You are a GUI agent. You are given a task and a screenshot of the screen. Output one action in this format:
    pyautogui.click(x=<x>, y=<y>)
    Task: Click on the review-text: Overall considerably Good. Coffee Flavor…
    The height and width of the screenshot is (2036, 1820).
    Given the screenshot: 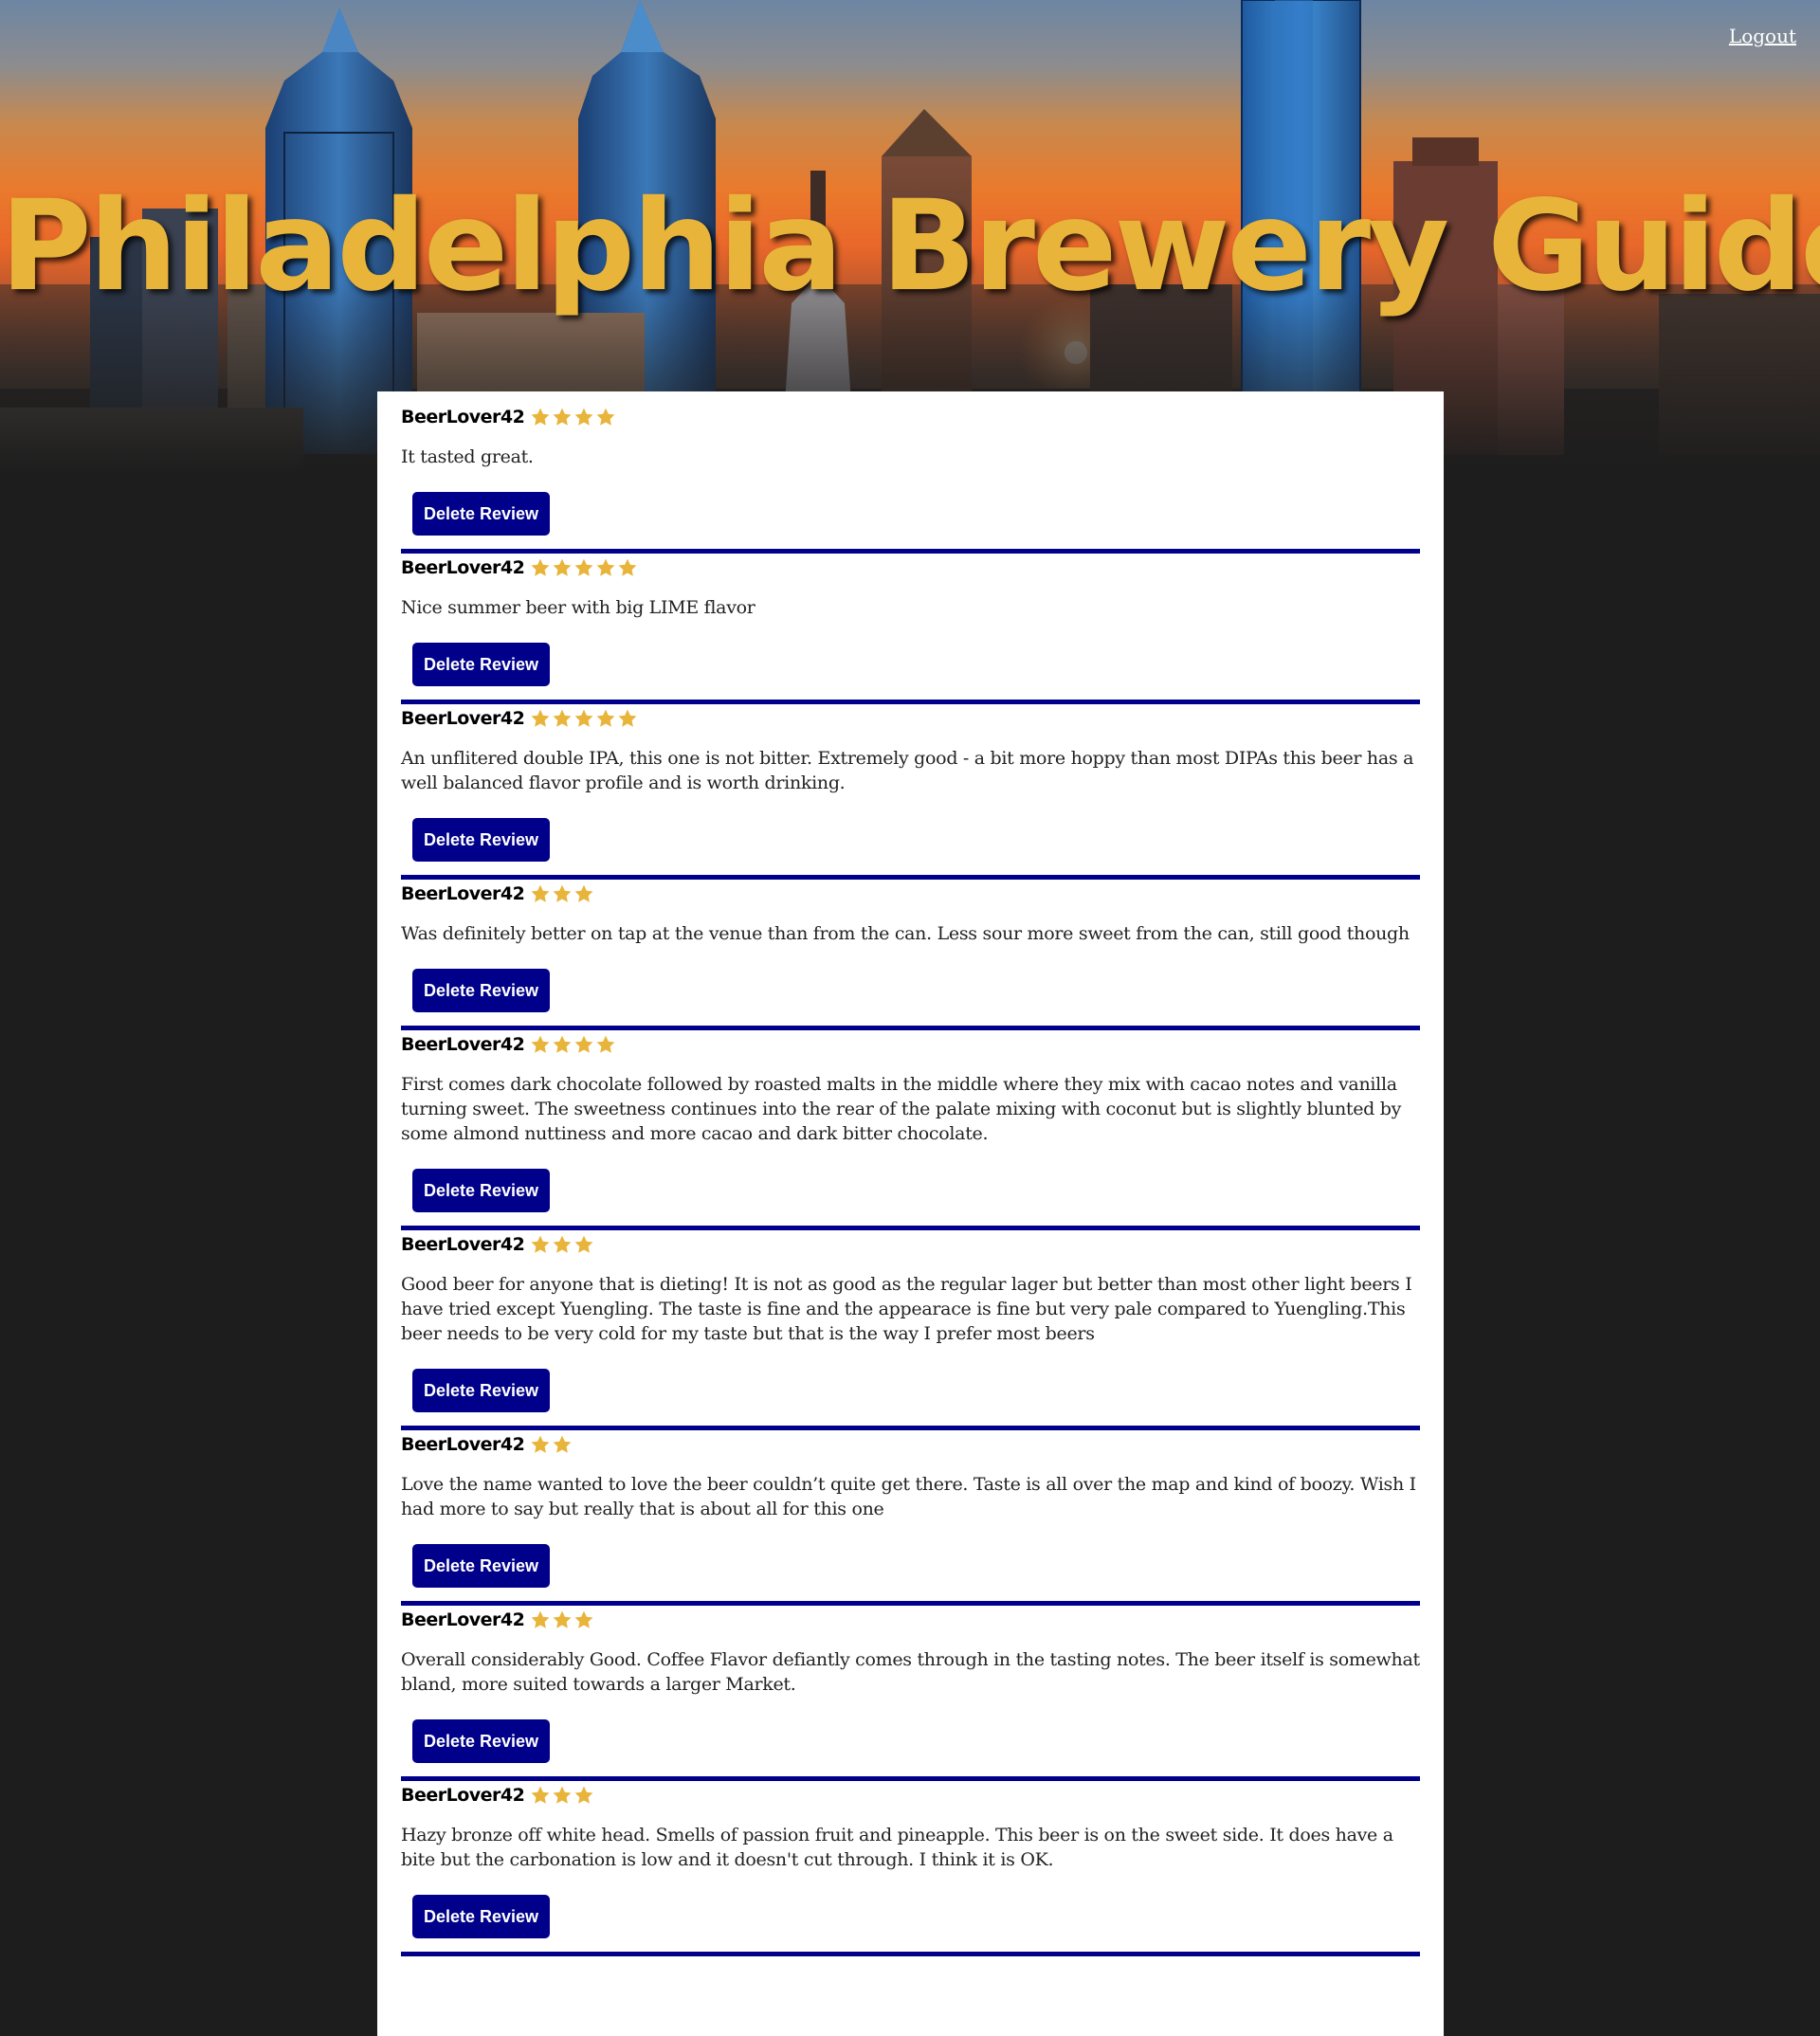 What is the action you would take?
    pyautogui.click(x=910, y=1672)
    